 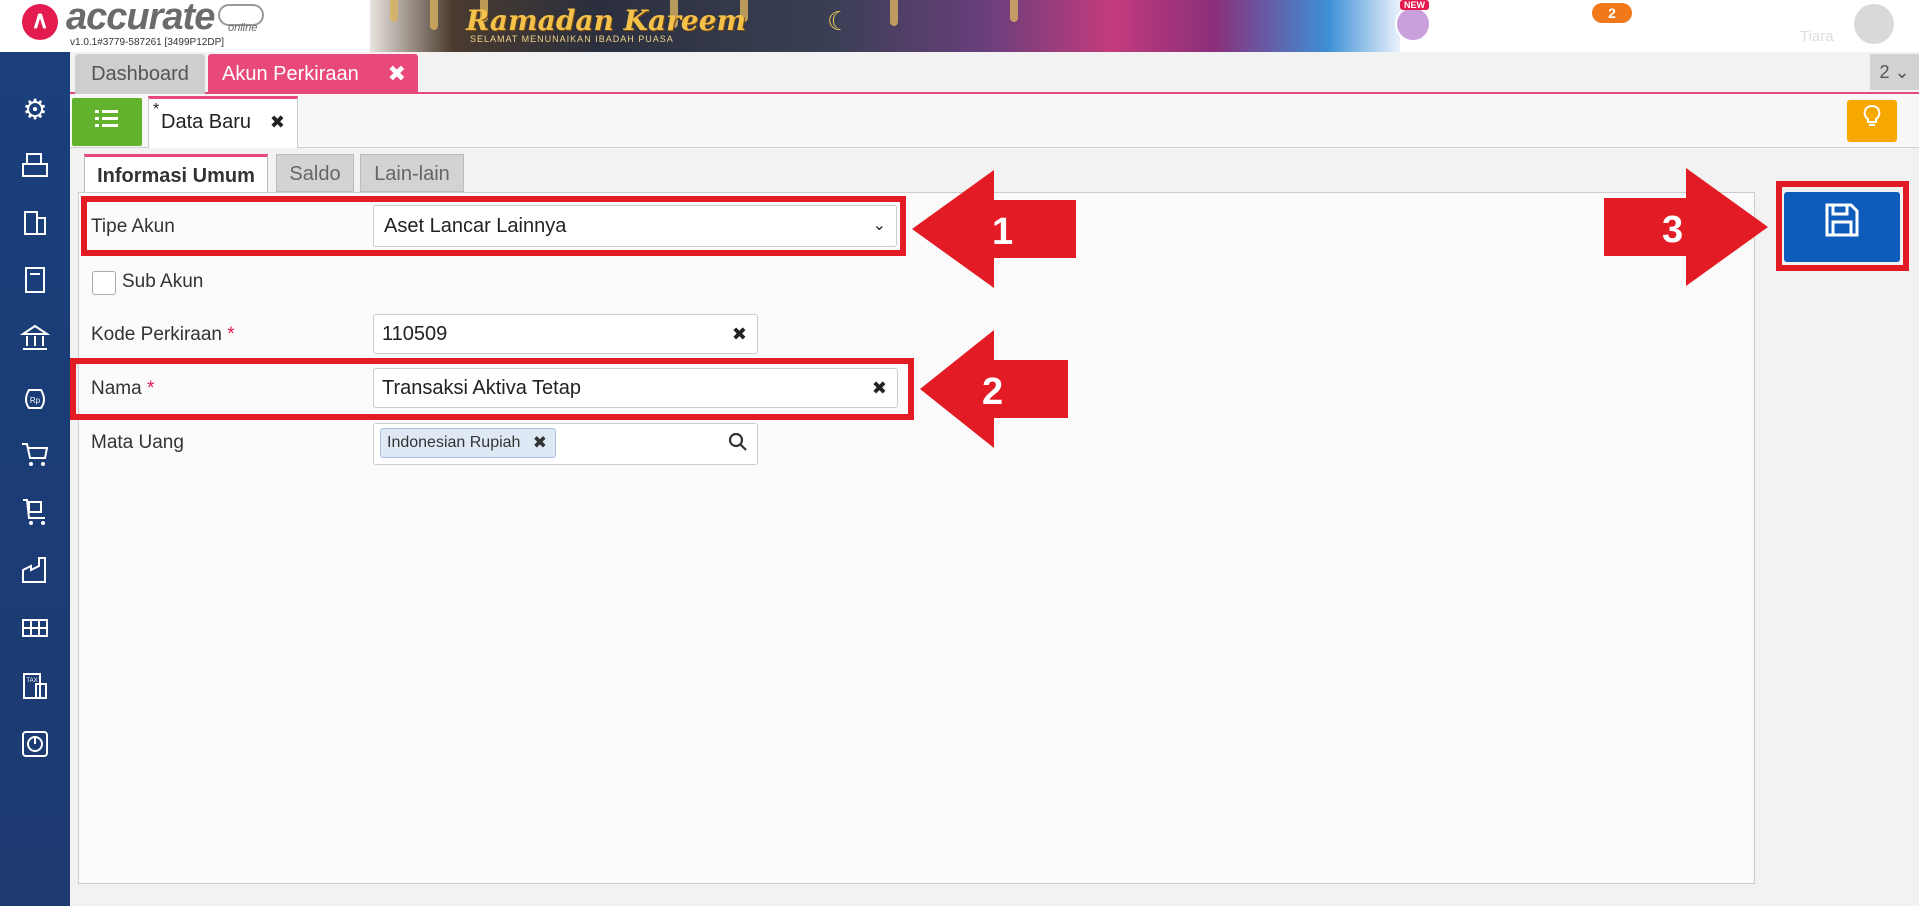 I want to click on building-icon, so click(x=35, y=226).